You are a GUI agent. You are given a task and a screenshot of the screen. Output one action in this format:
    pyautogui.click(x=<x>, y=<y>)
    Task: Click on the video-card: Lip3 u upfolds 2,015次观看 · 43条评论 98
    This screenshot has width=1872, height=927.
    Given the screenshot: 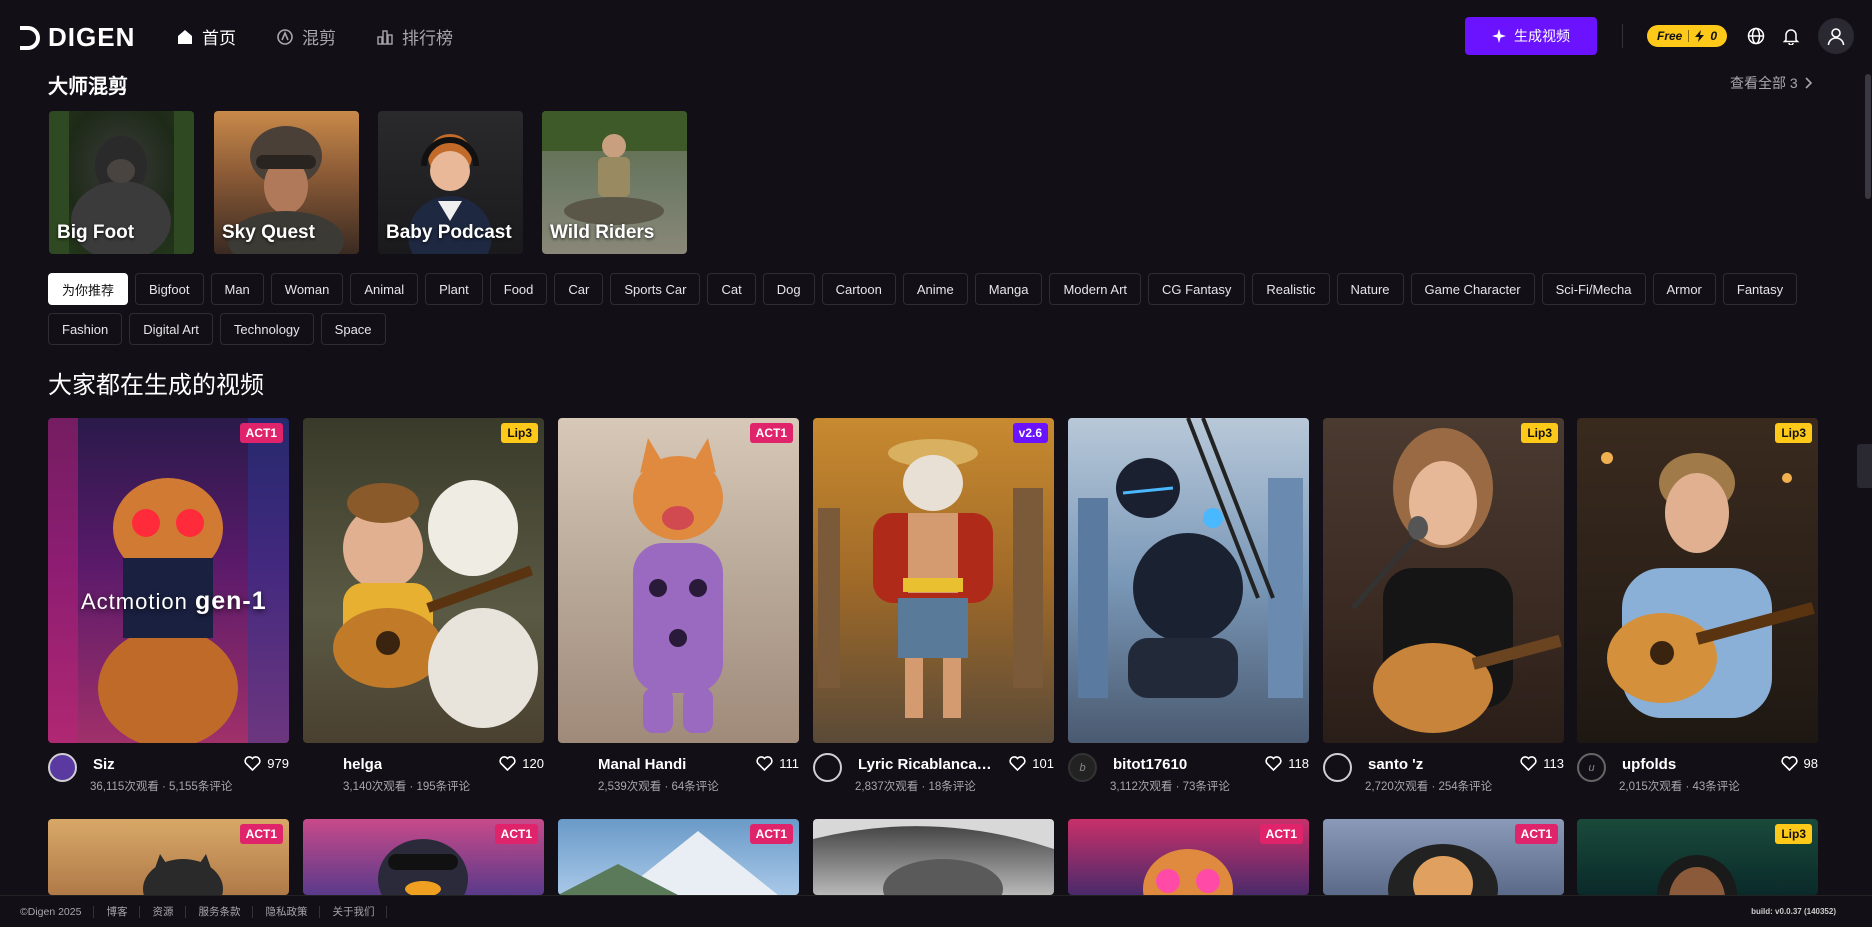 What is the action you would take?
    pyautogui.click(x=1697, y=609)
    